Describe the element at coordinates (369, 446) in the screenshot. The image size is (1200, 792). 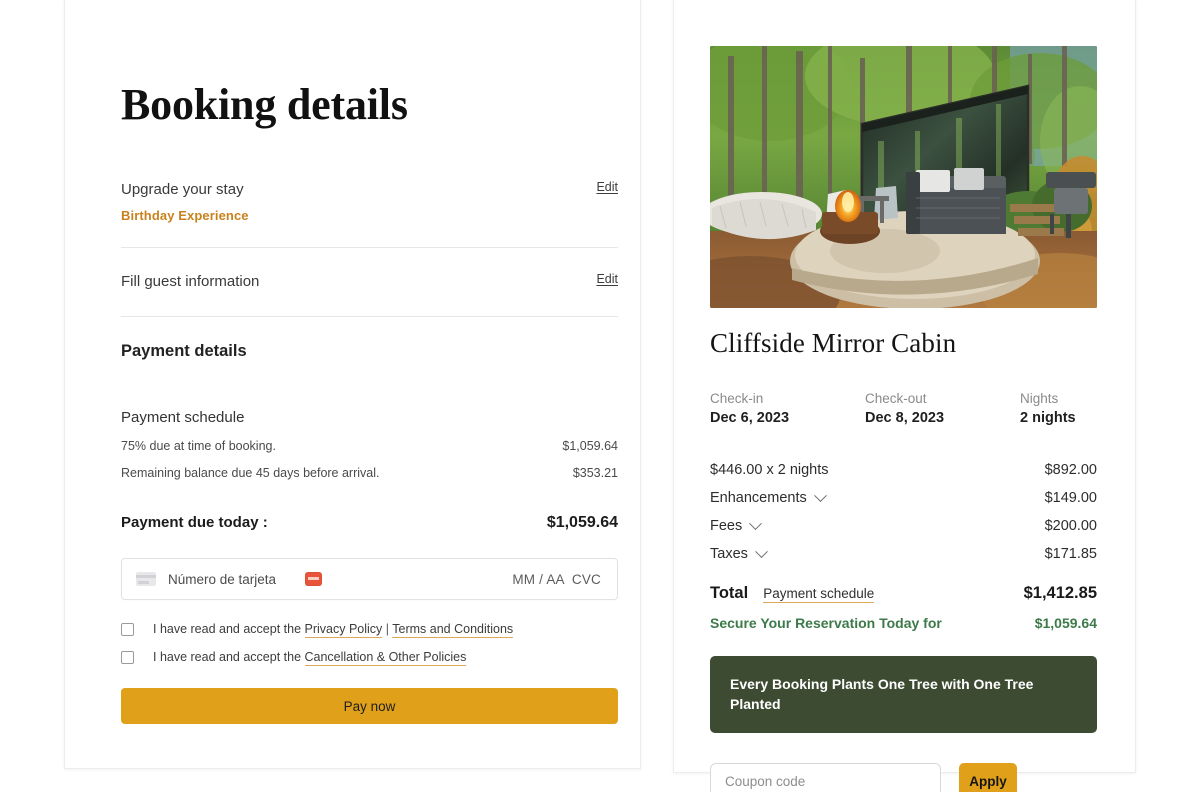
I see `payment-schedule-row: 75% due at time of booking. $1,059.64` at that location.